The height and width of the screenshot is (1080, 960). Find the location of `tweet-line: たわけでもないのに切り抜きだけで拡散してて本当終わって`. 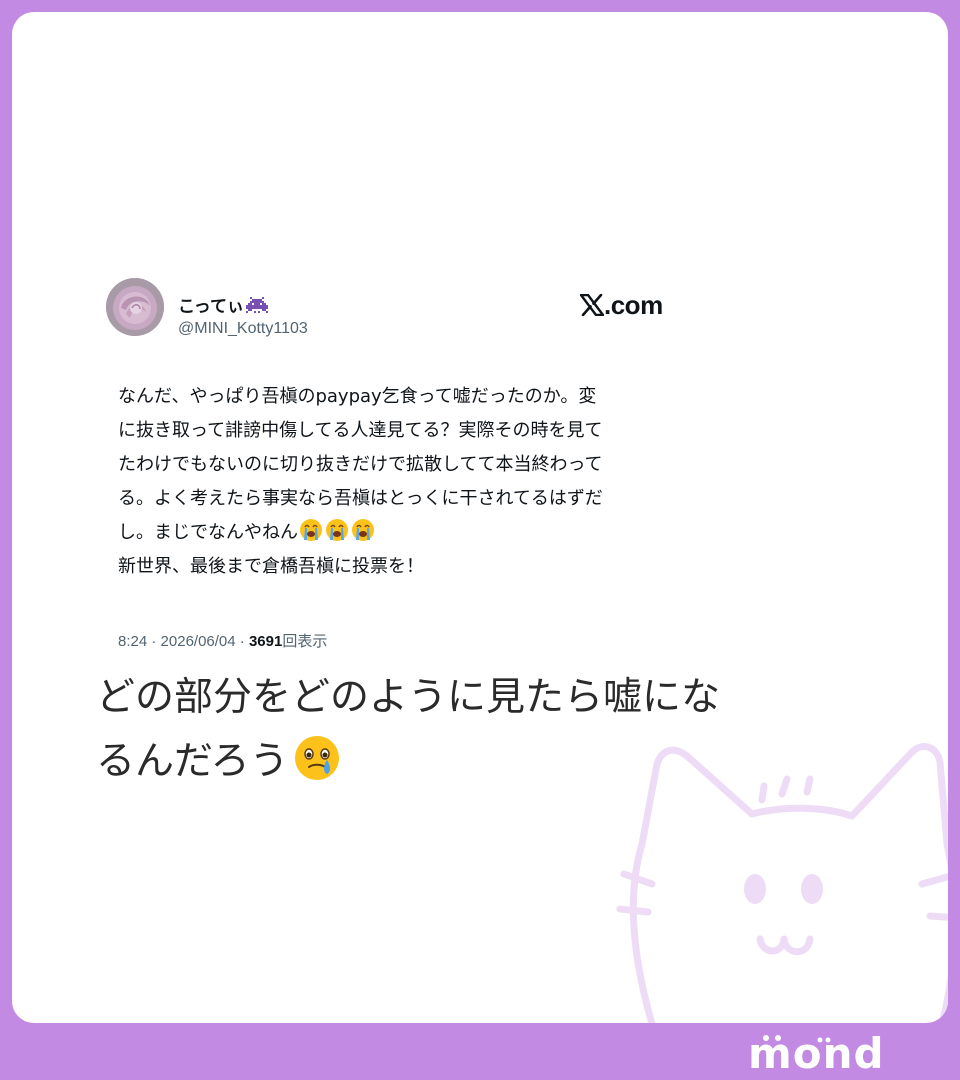

tweet-line: たわけでもないのに切り抜きだけで拡散してて本当終わって is located at coordinates (360, 464).